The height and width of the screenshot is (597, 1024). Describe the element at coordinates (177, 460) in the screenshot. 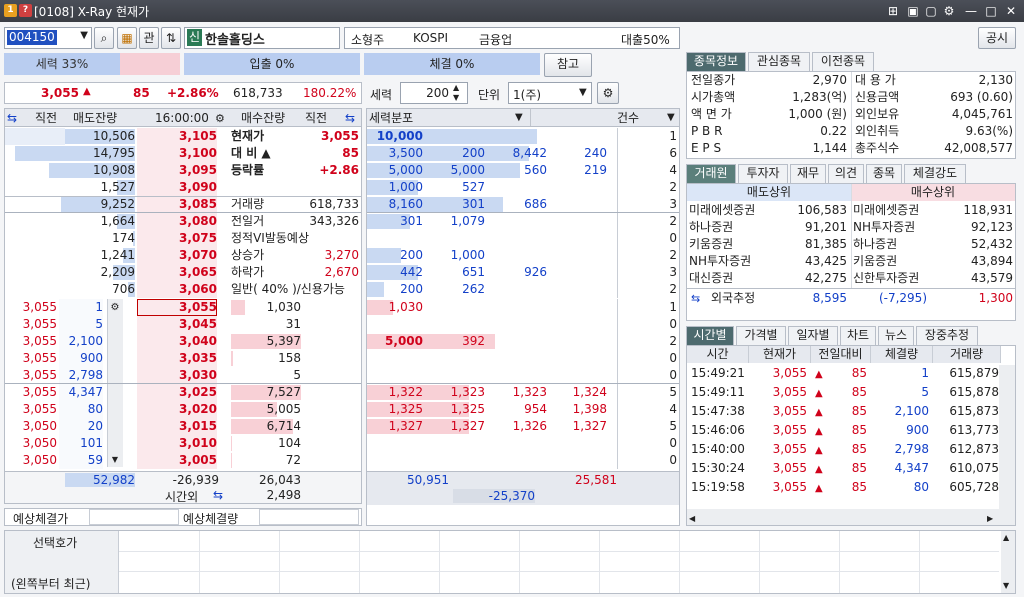

I see `bid-price: 3,005` at that location.